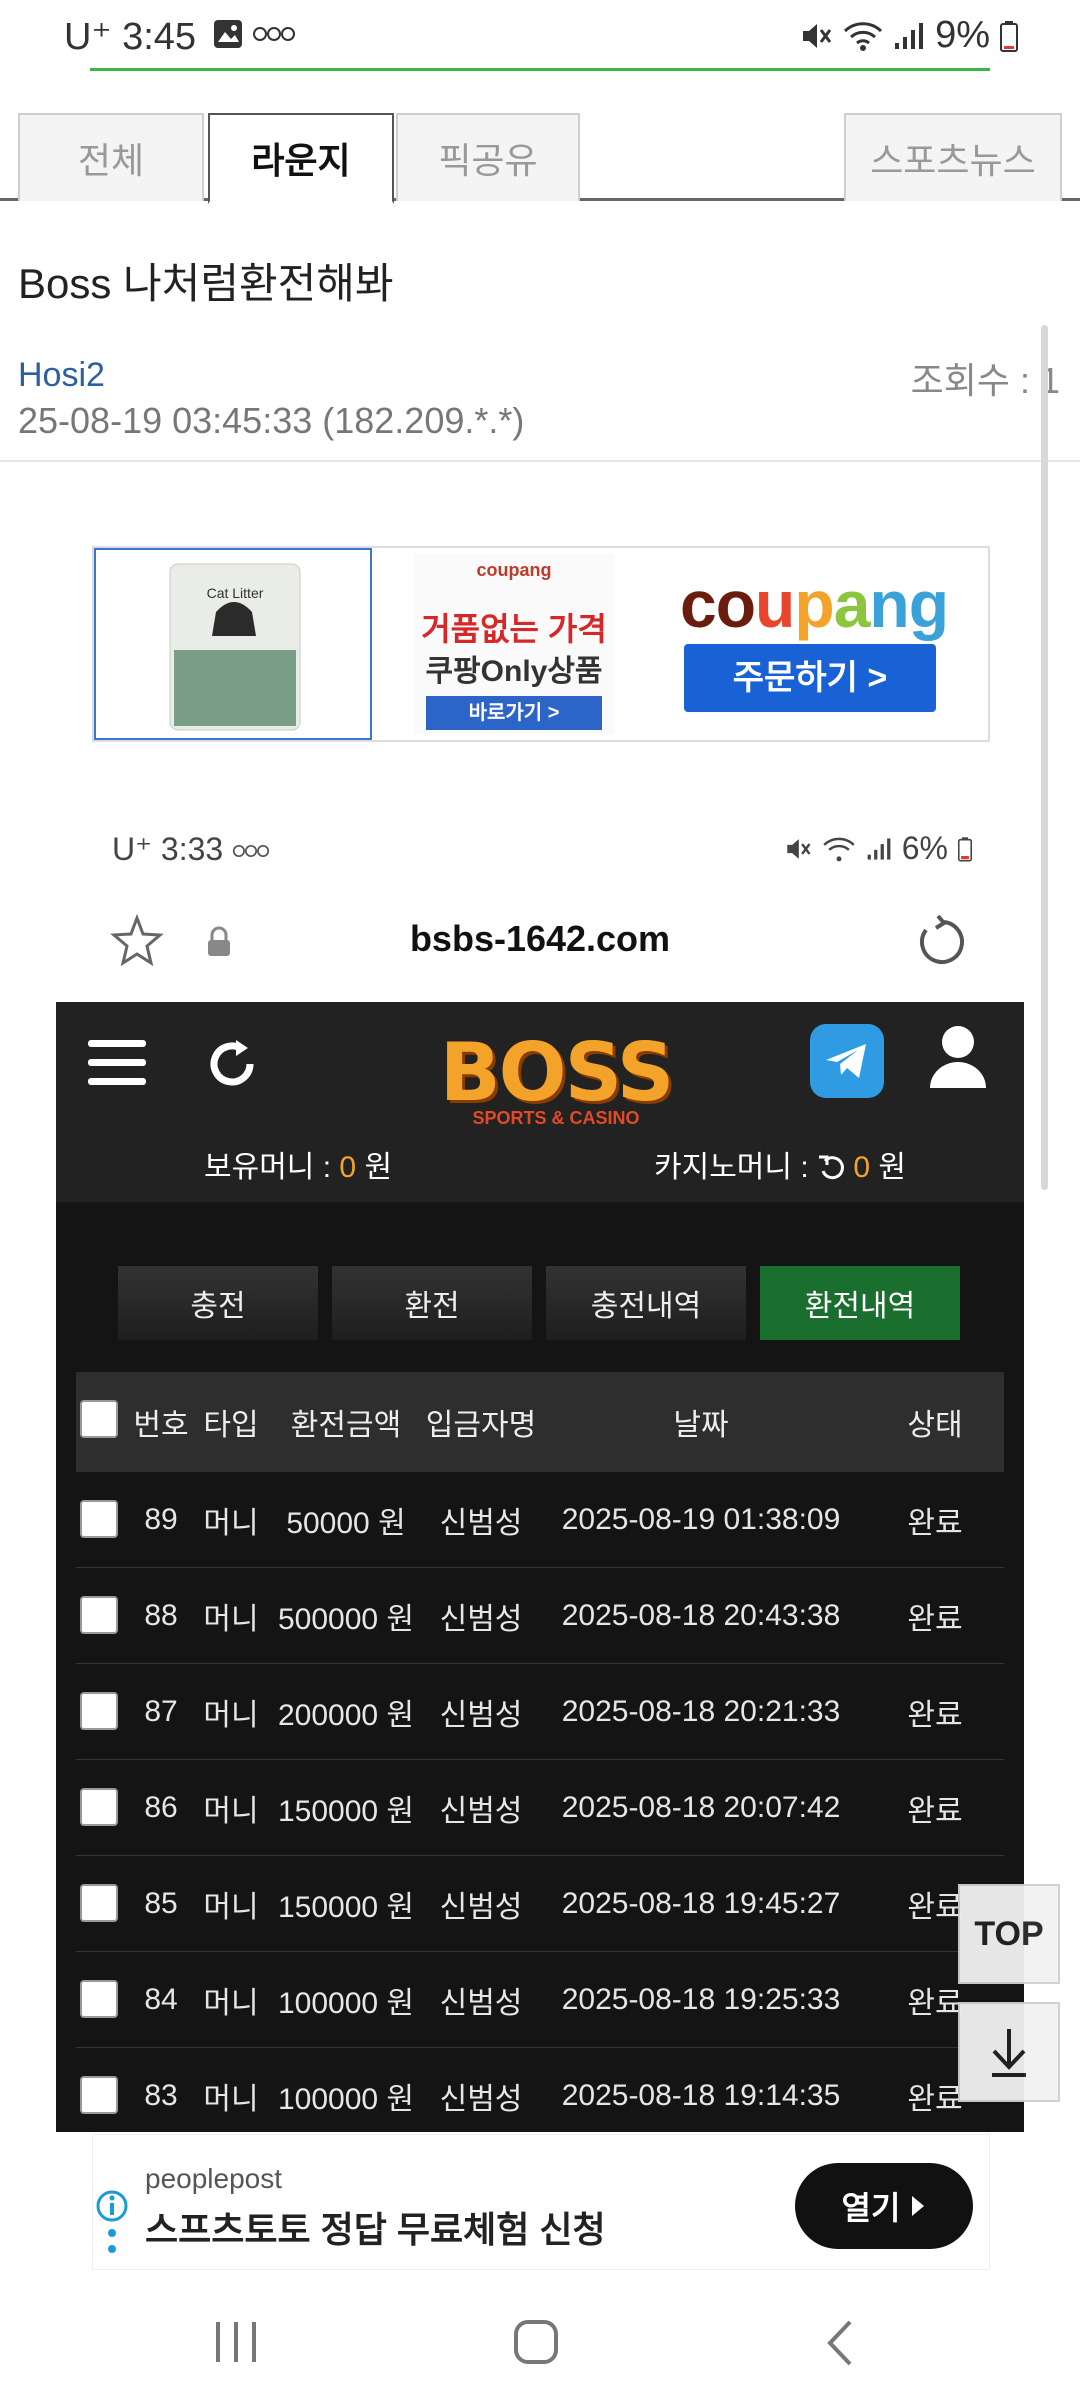  What do you see at coordinates (892, 1167) in the screenshot?
I see `casino-balance-unit: 원` at bounding box center [892, 1167].